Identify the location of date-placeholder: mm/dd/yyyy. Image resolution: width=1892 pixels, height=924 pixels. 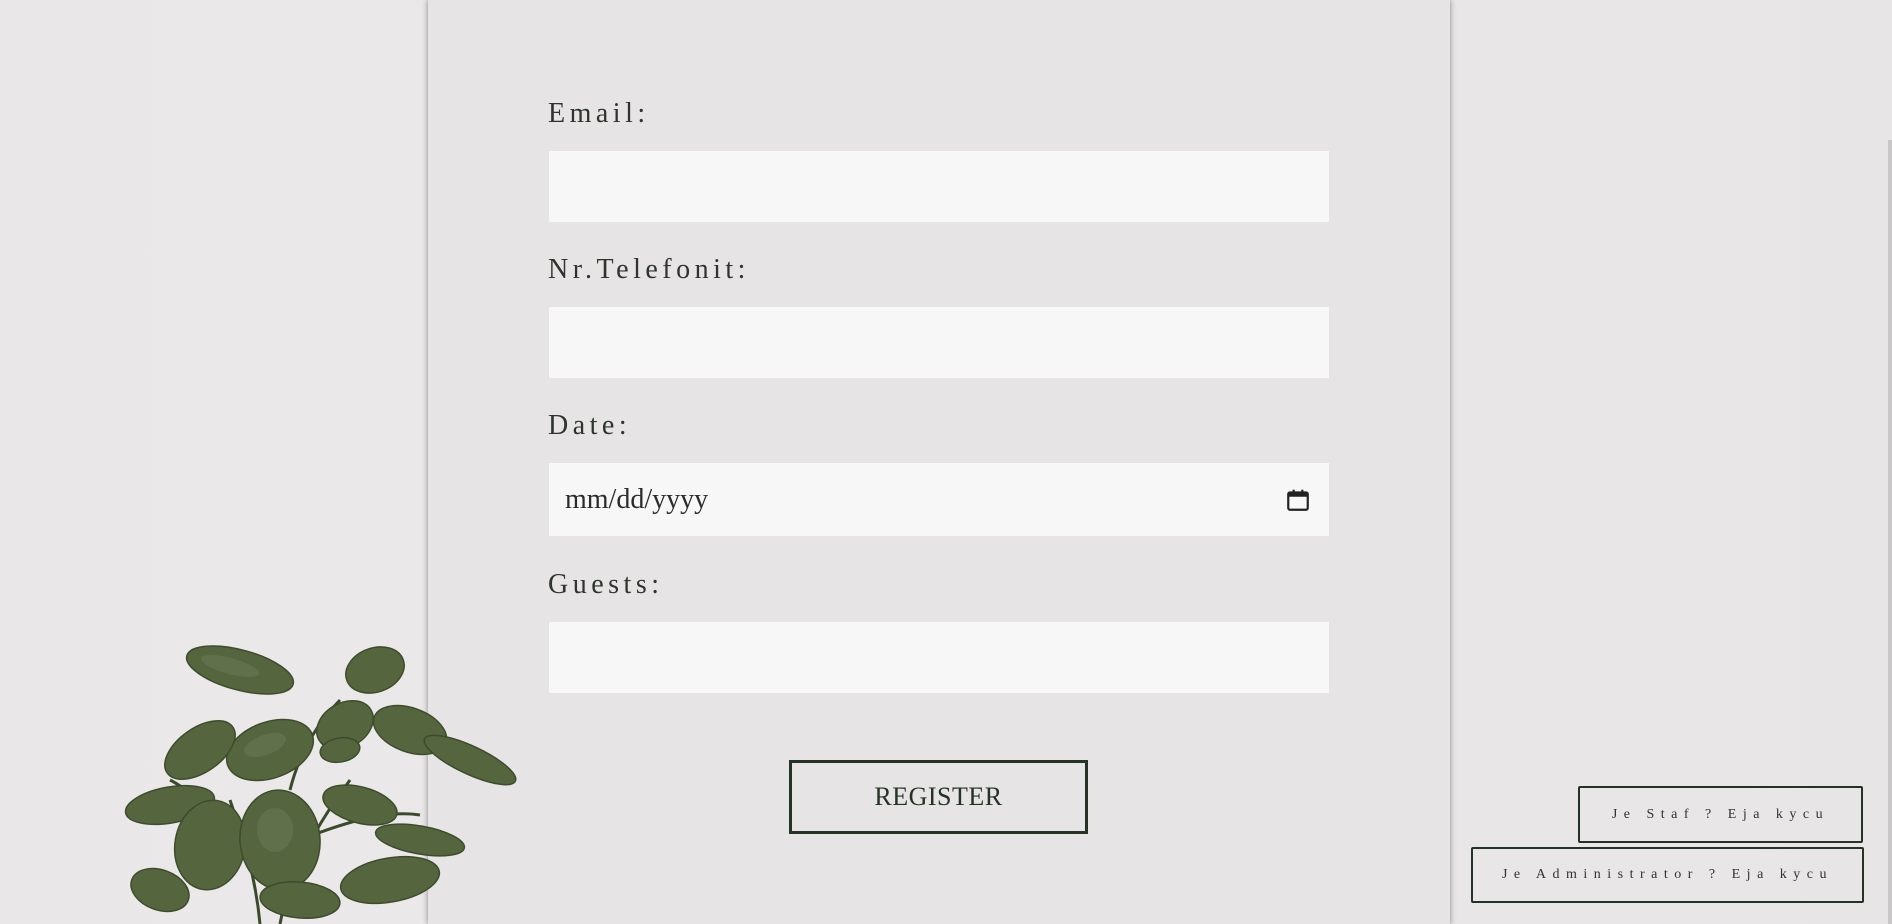
(637, 499).